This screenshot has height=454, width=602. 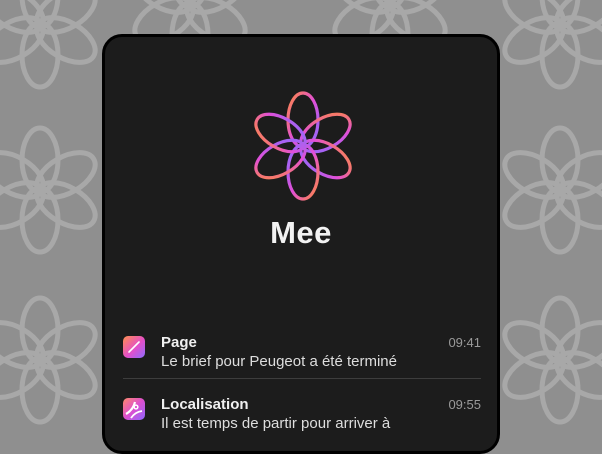 I want to click on notification-body: Le brief pour Peugeot a été terminé, so click(x=279, y=361).